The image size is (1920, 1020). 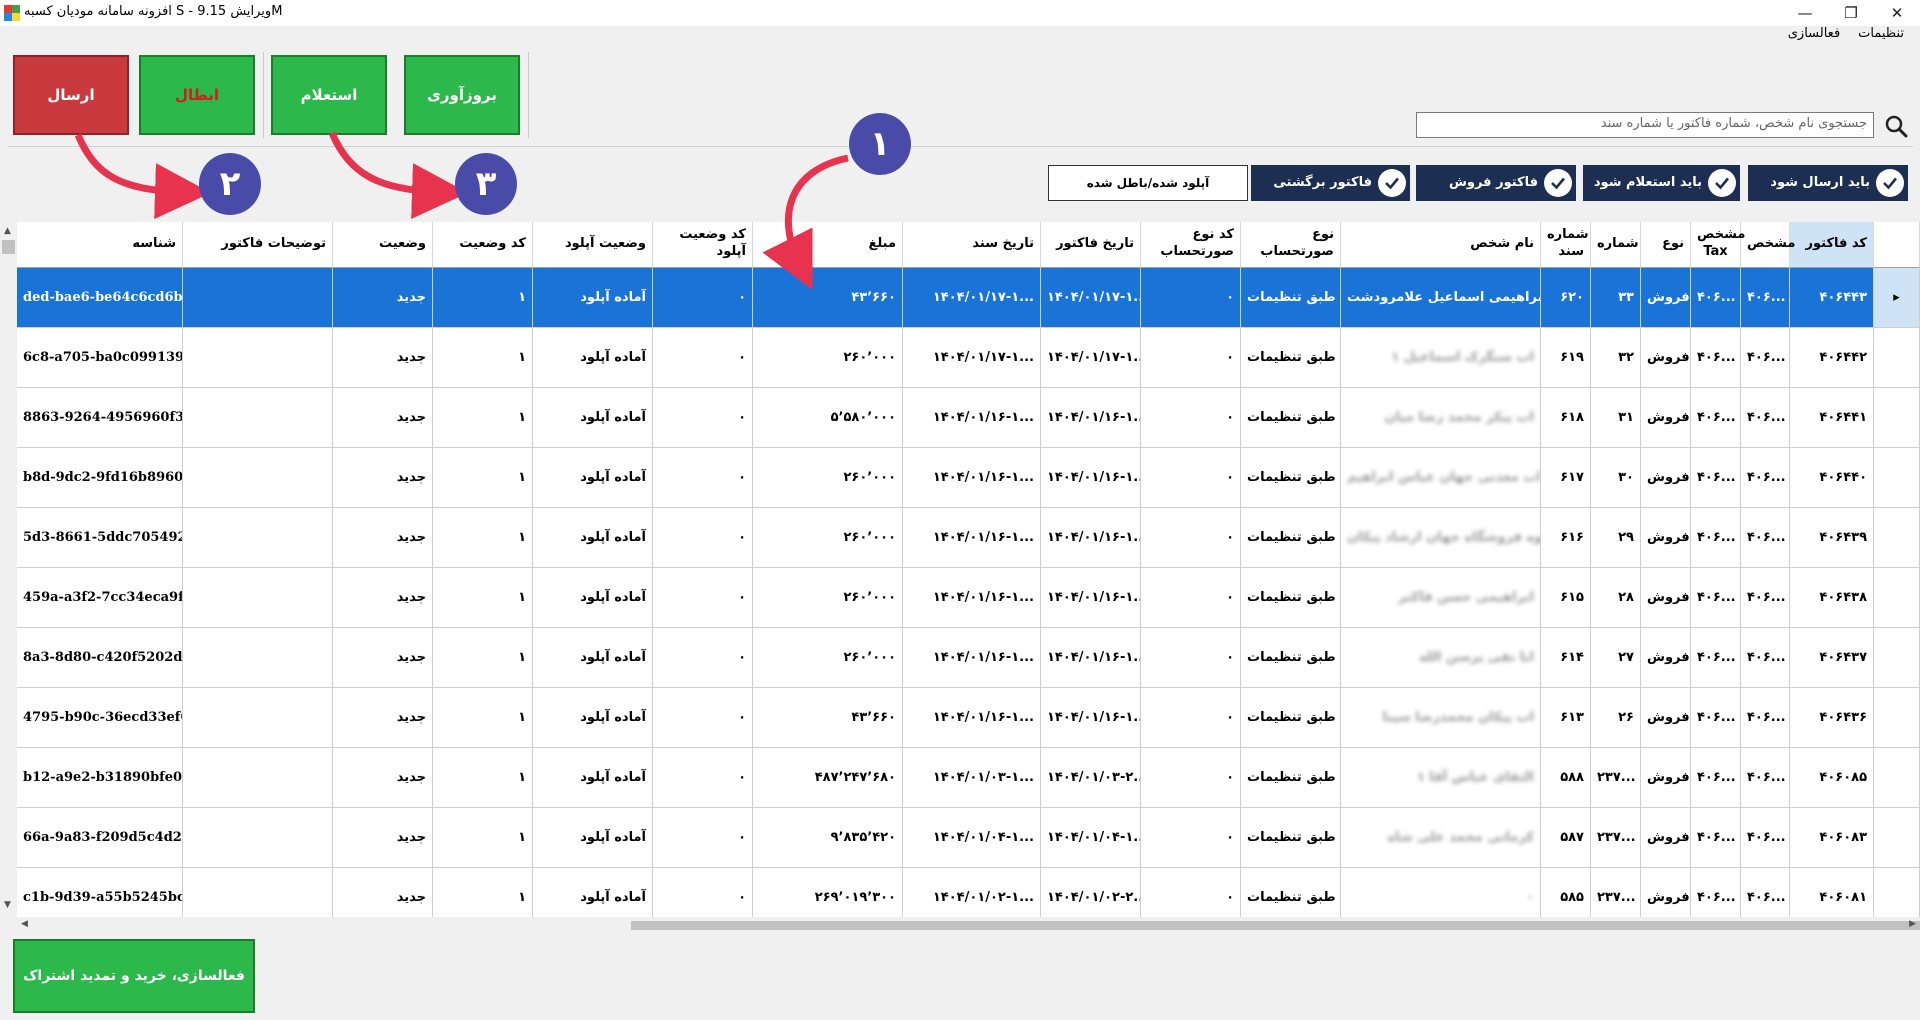 What do you see at coordinates (7, 231) in the screenshot?
I see `scroll-up-icon: ▲` at bounding box center [7, 231].